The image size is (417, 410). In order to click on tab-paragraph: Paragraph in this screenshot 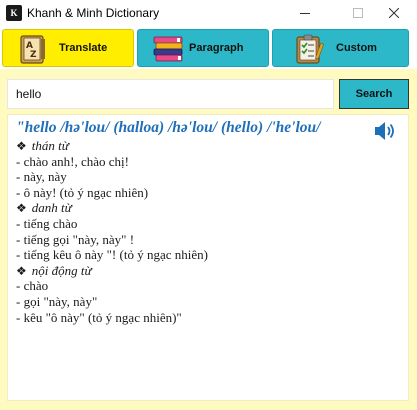, I will do `click(203, 48)`.